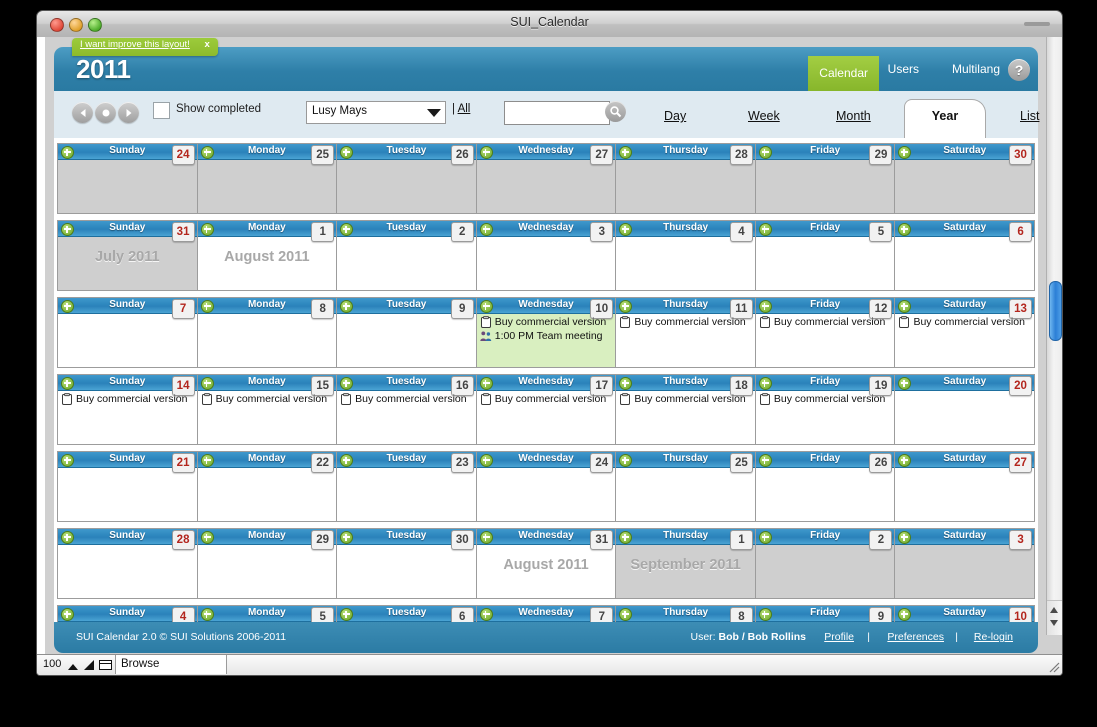  I want to click on scrollbar-arrows, so click(1054, 617).